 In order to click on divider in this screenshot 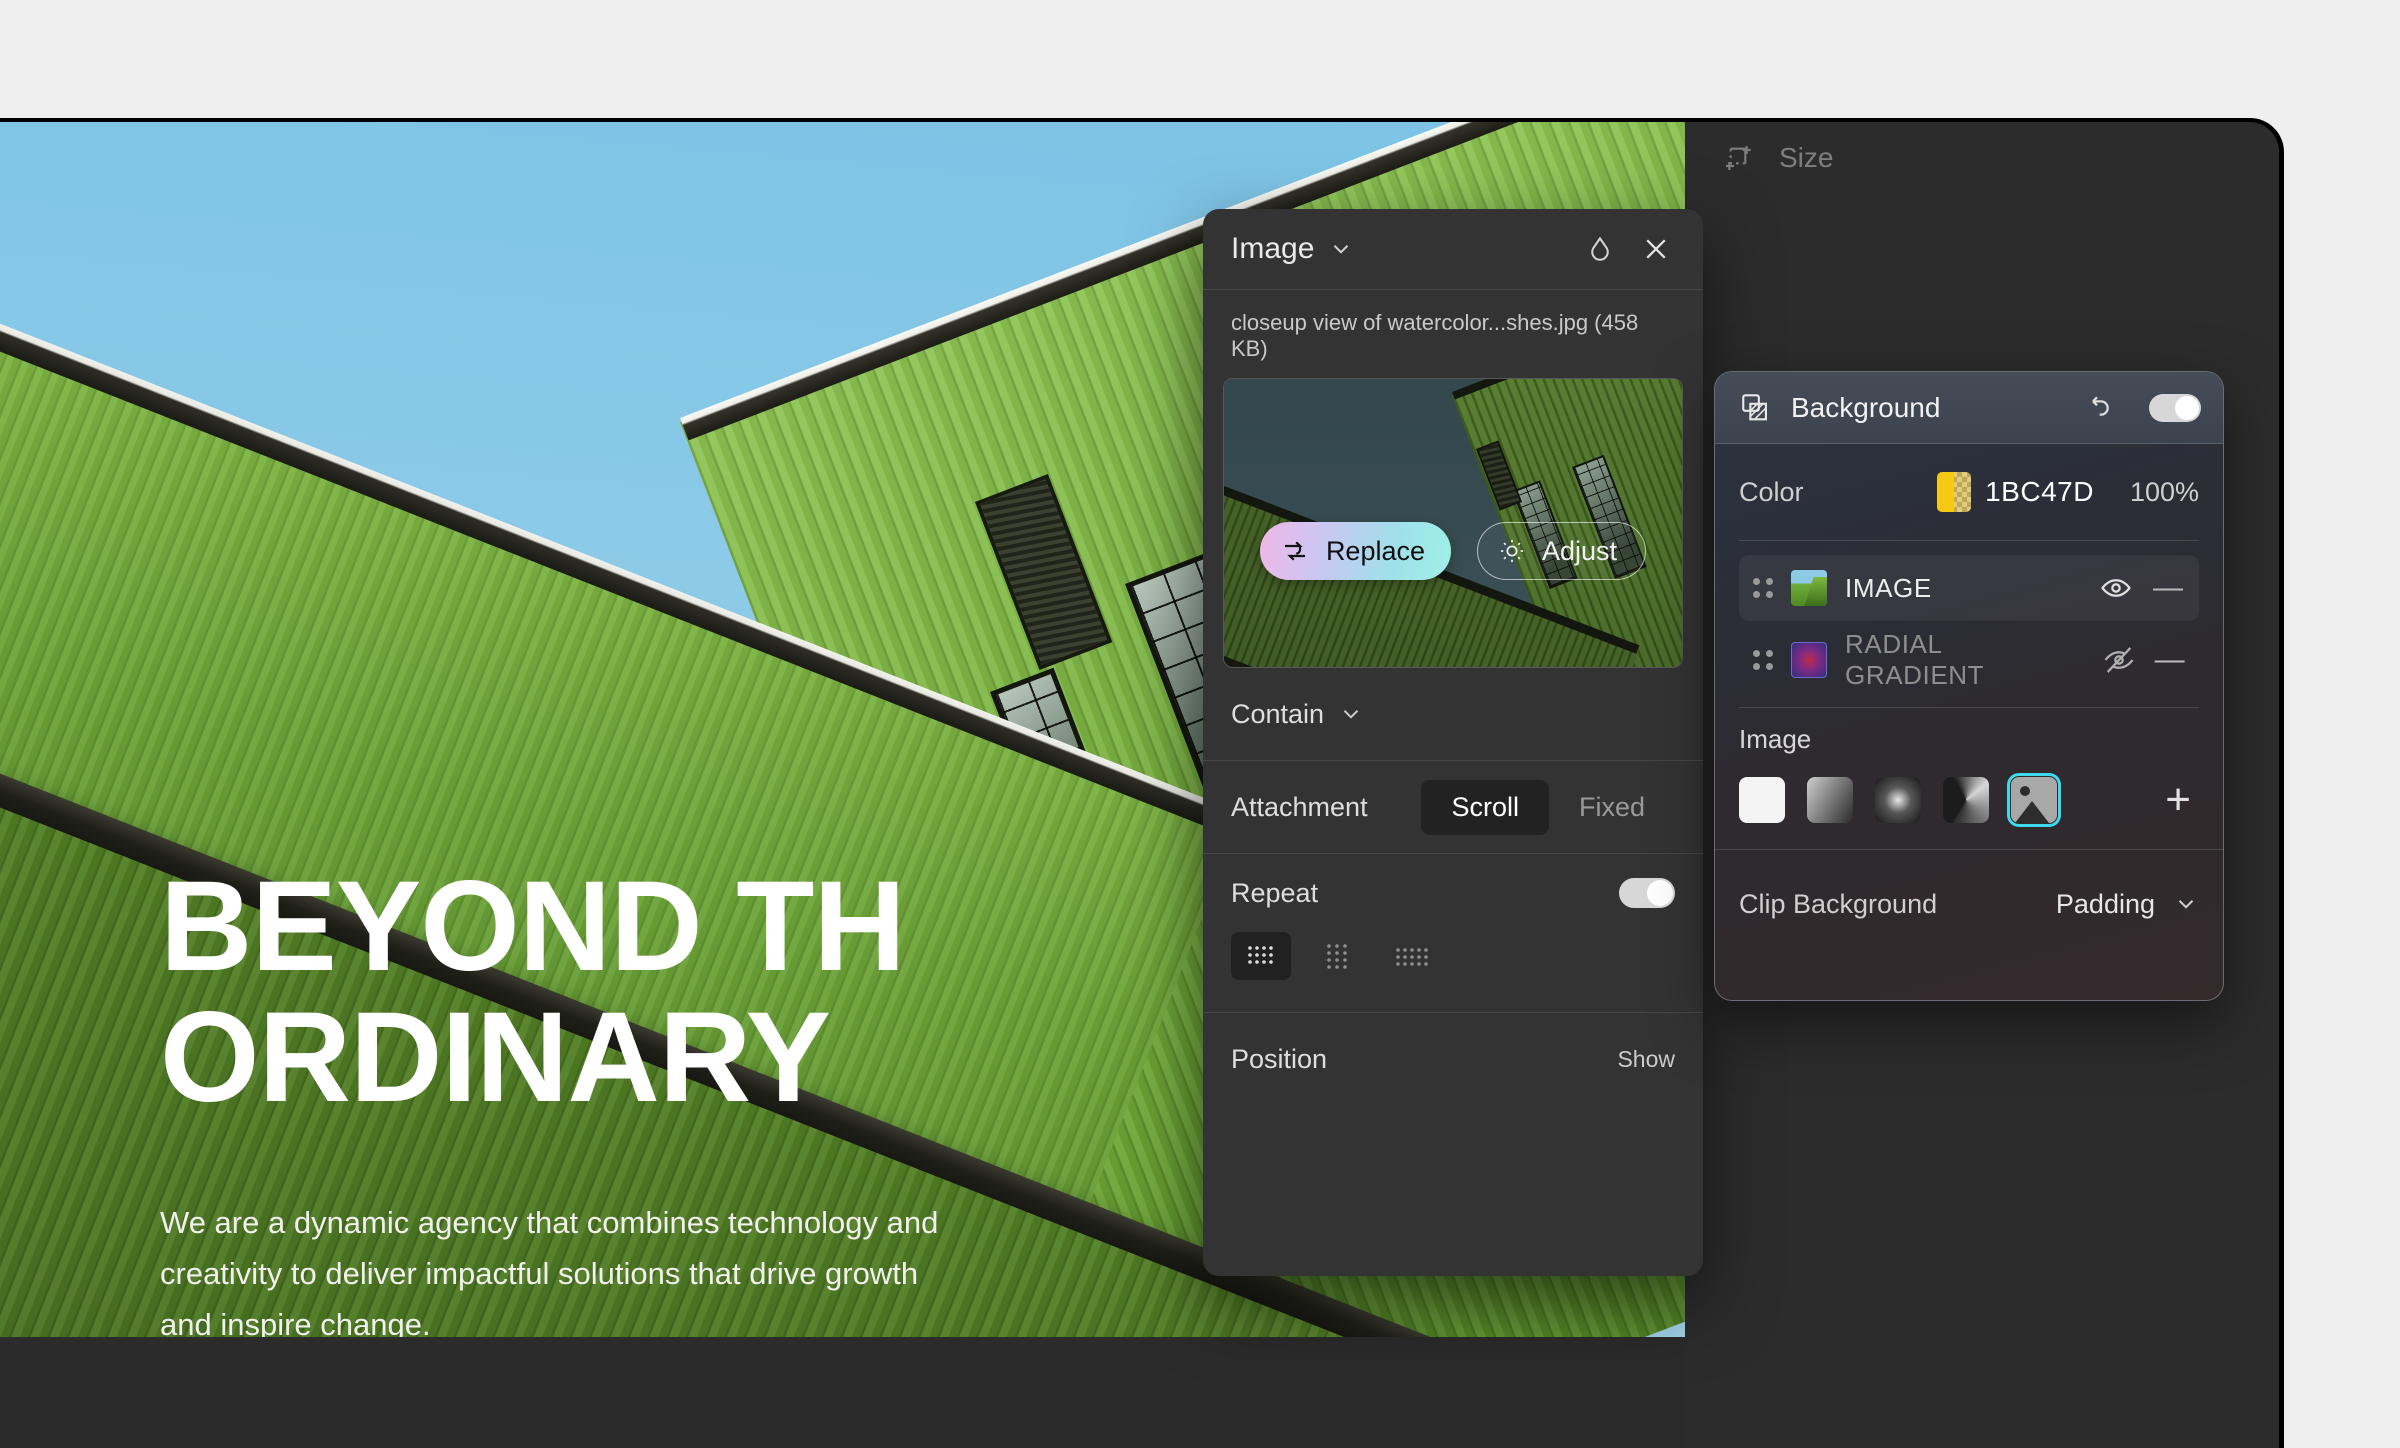, I will do `click(1969, 540)`.